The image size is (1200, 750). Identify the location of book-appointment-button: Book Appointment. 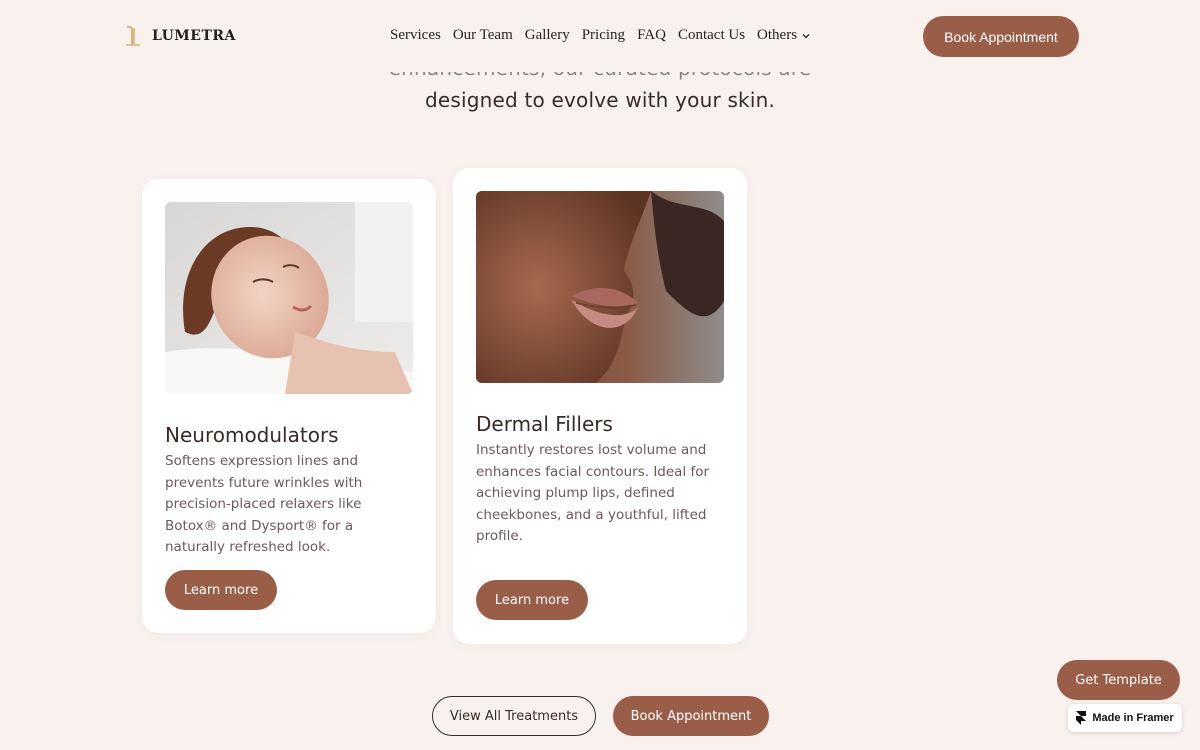
(1001, 36).